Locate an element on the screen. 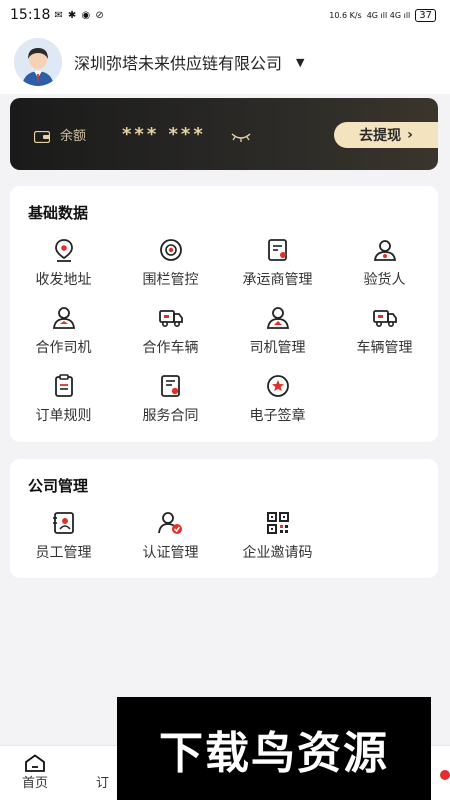 This screenshot has width=450, height=800. menu-item-service-contract: 服务合同 is located at coordinates (170, 403).